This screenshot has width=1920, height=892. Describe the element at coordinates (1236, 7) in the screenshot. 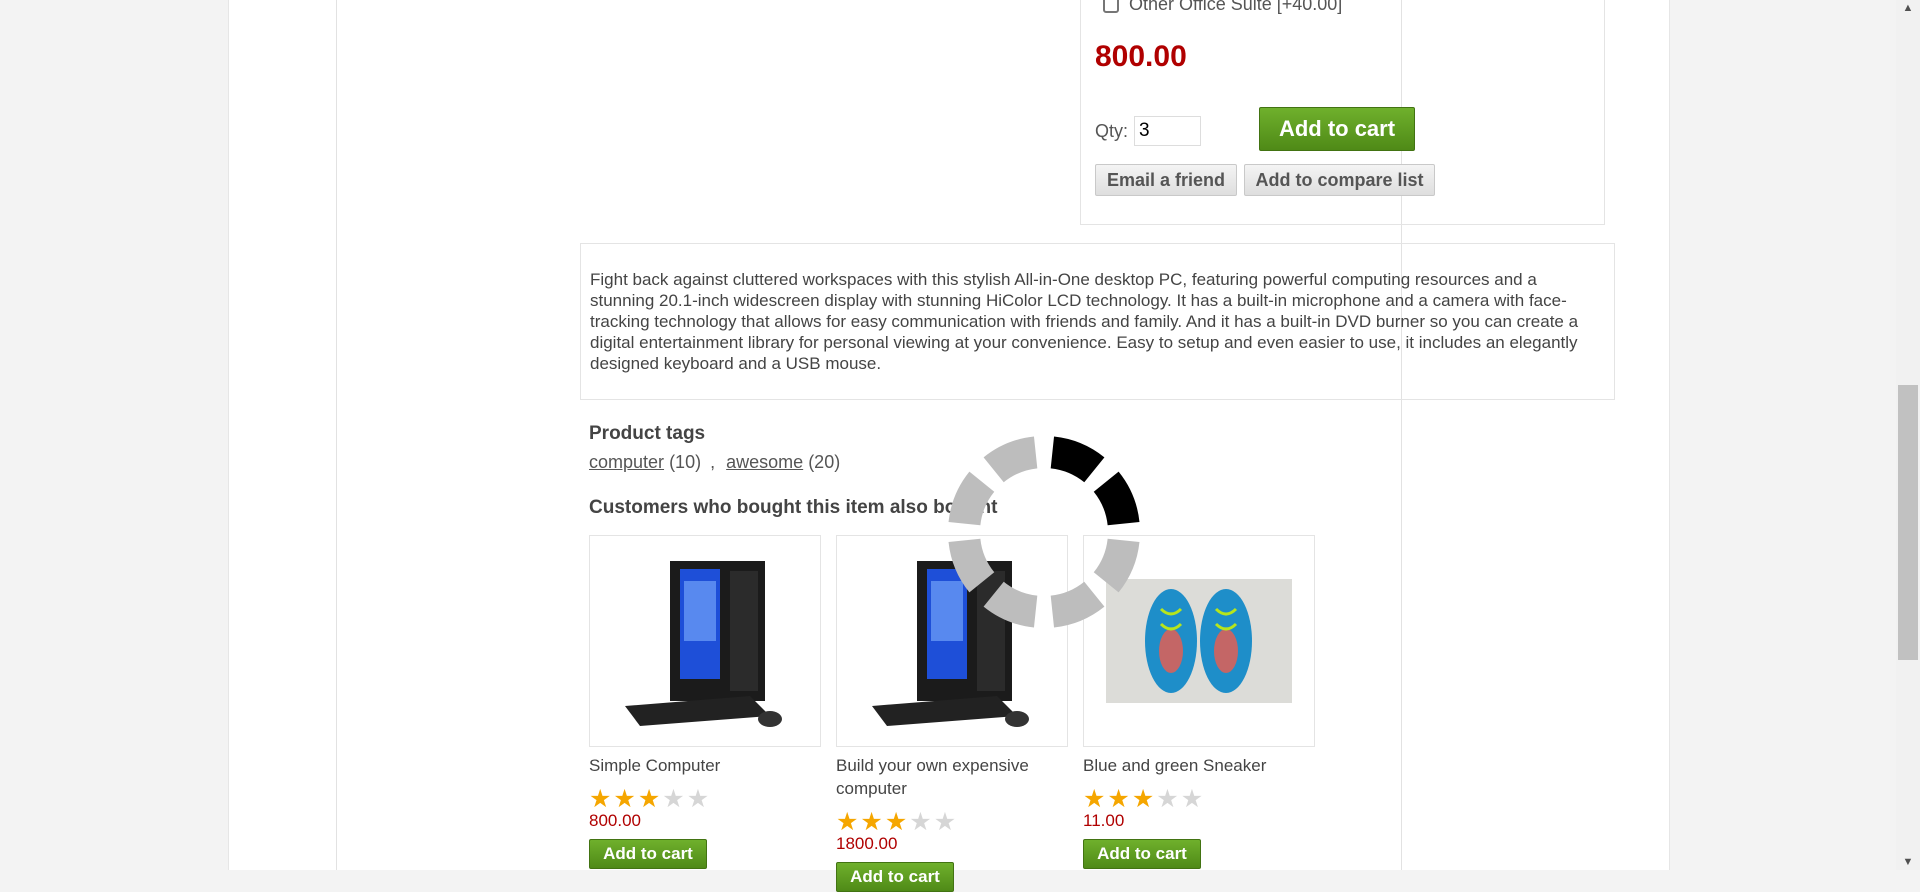

I see `option-label: Other Office Suite [+40.00]` at that location.